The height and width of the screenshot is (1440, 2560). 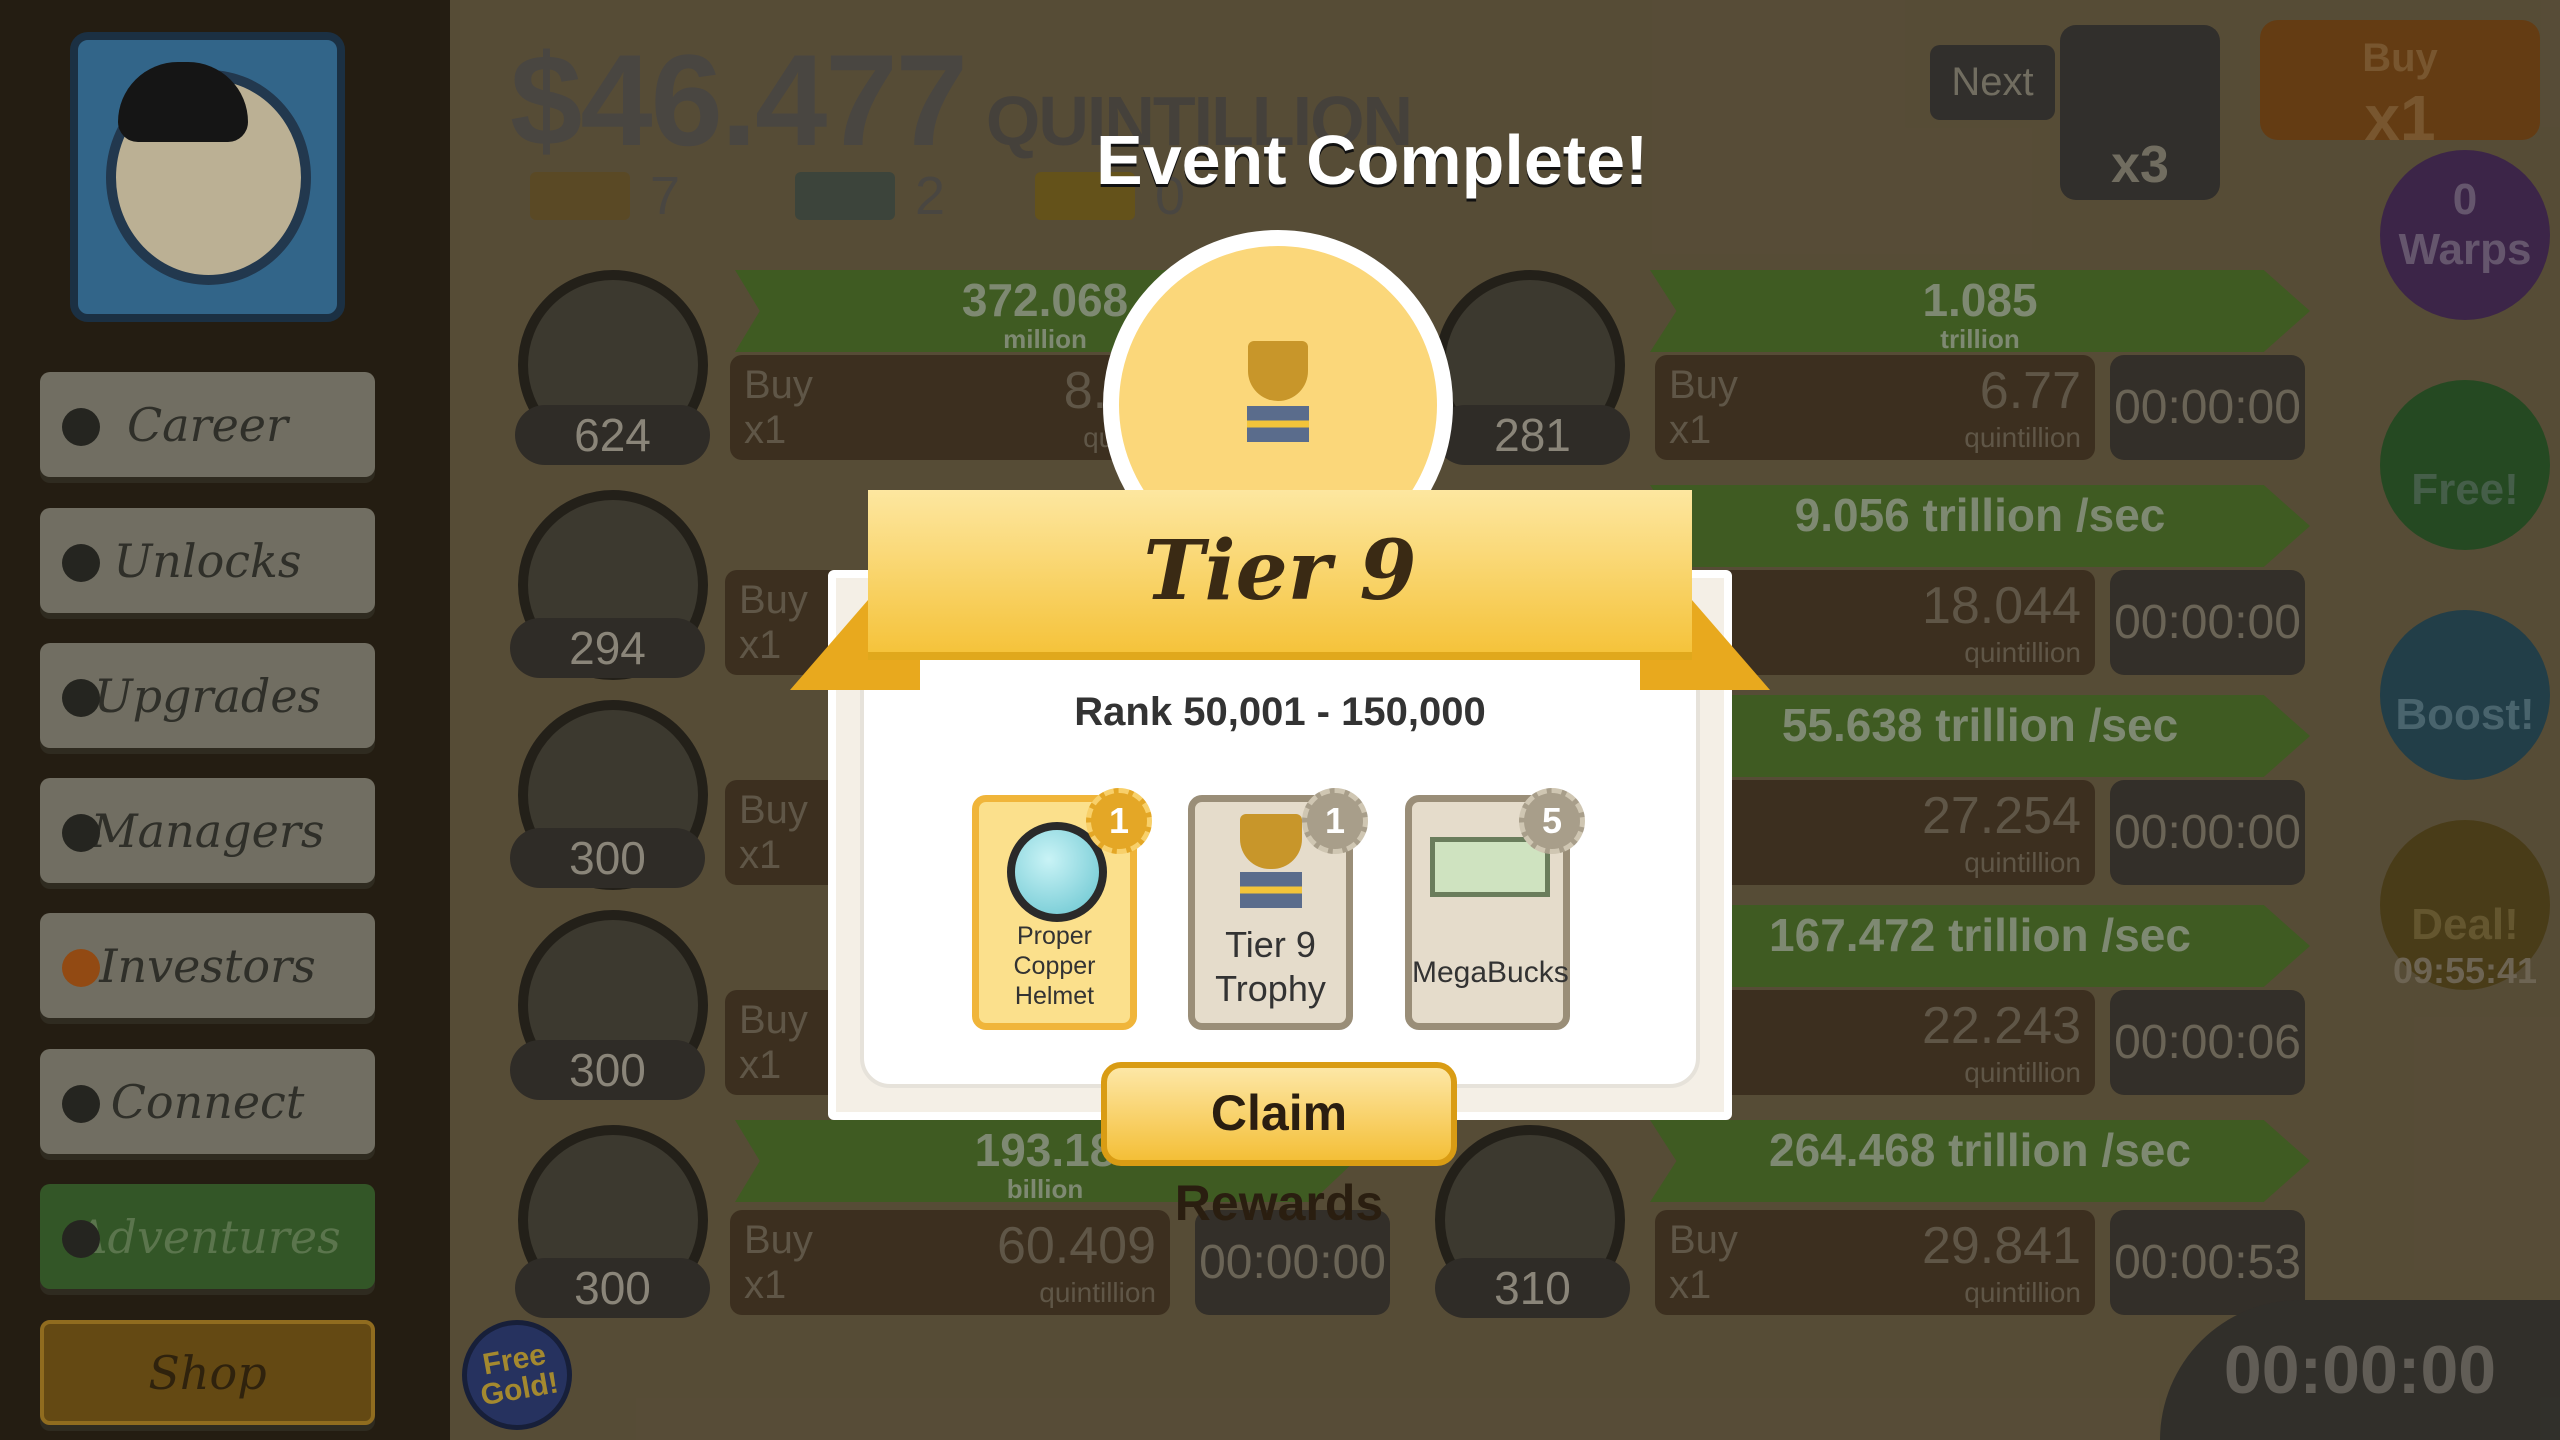 What do you see at coordinates (1270, 967) in the screenshot?
I see `reward-label: Tier 9 Trophy` at bounding box center [1270, 967].